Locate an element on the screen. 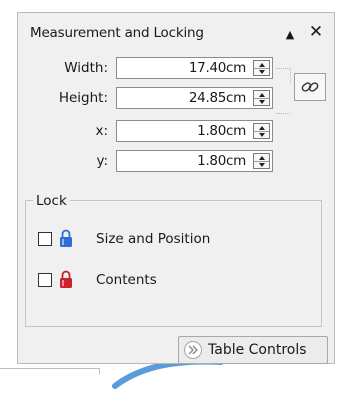 The width and height of the screenshot is (342, 416). lock-group-title: Lock is located at coordinates (51, 201).